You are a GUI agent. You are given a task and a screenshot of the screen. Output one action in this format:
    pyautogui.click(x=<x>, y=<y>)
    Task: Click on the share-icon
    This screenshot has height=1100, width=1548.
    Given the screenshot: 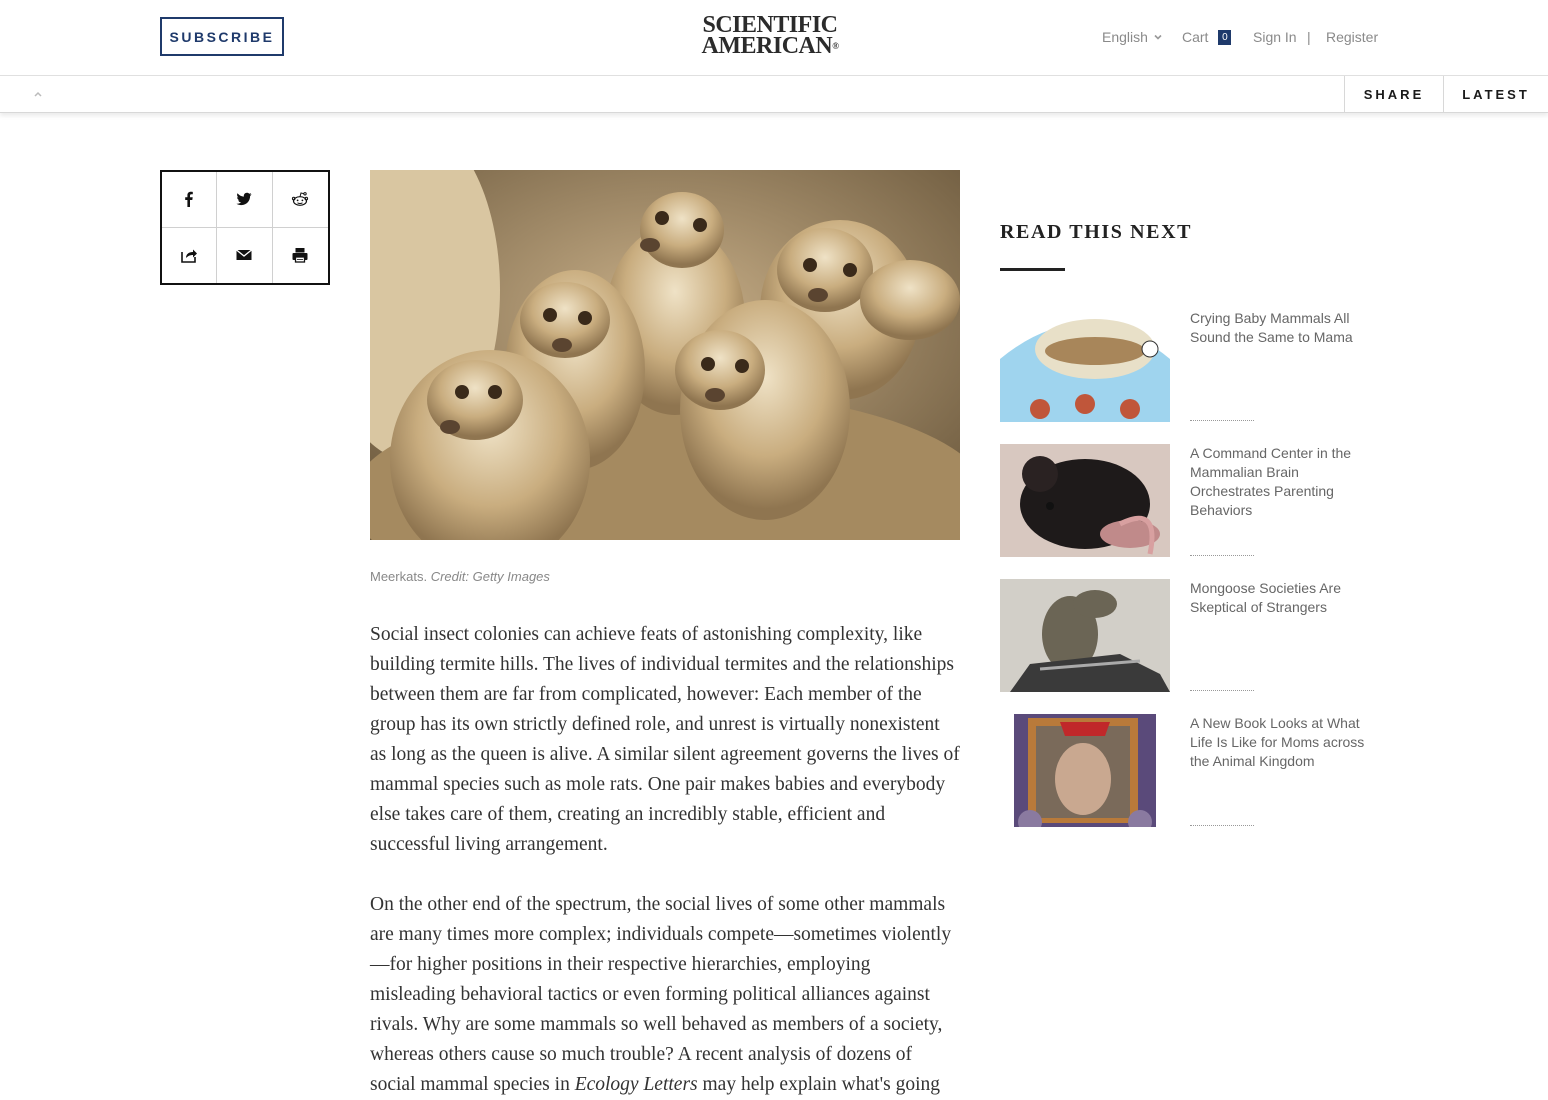 What is the action you would take?
    pyautogui.click(x=189, y=256)
    